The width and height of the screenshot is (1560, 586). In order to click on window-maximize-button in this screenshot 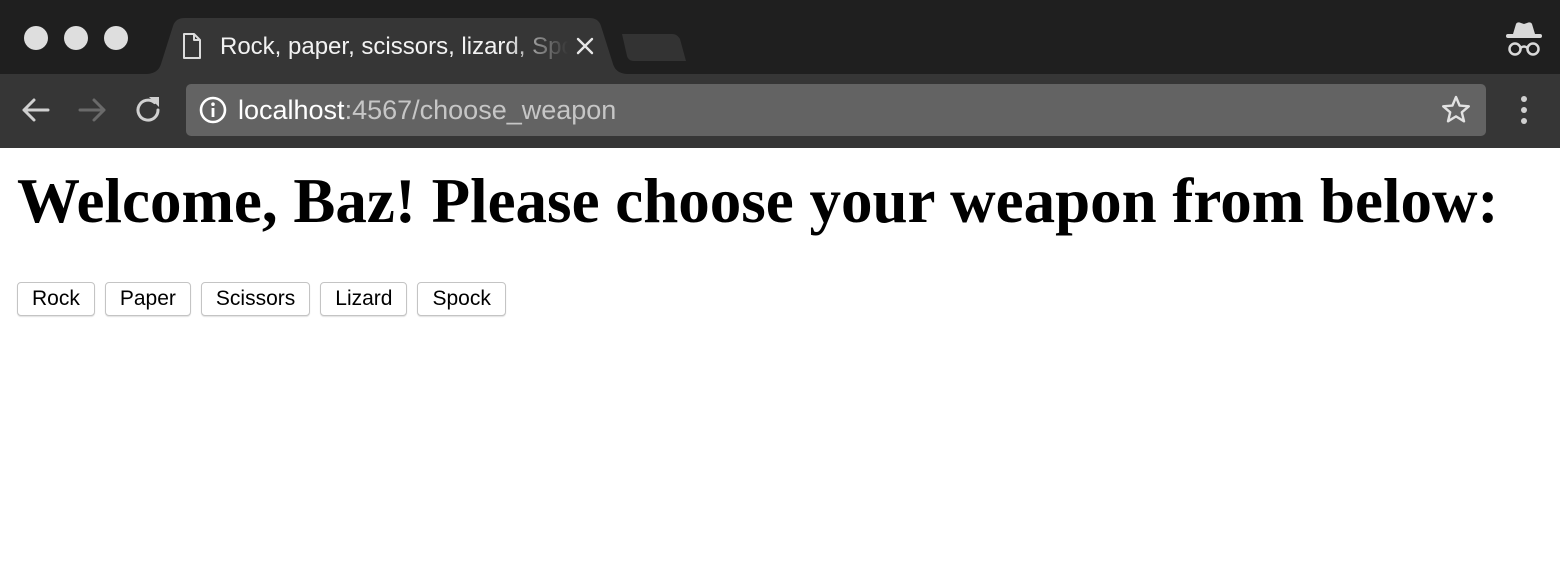, I will do `click(116, 38)`.